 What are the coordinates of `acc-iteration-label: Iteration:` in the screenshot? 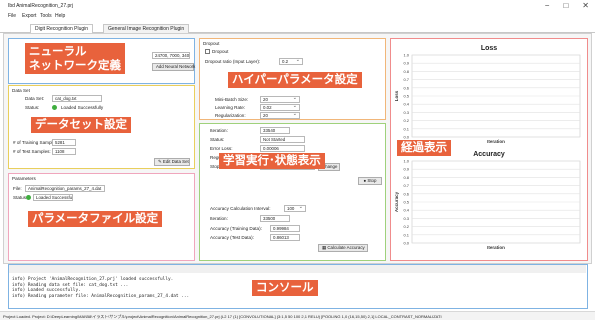 It's located at (219, 218).